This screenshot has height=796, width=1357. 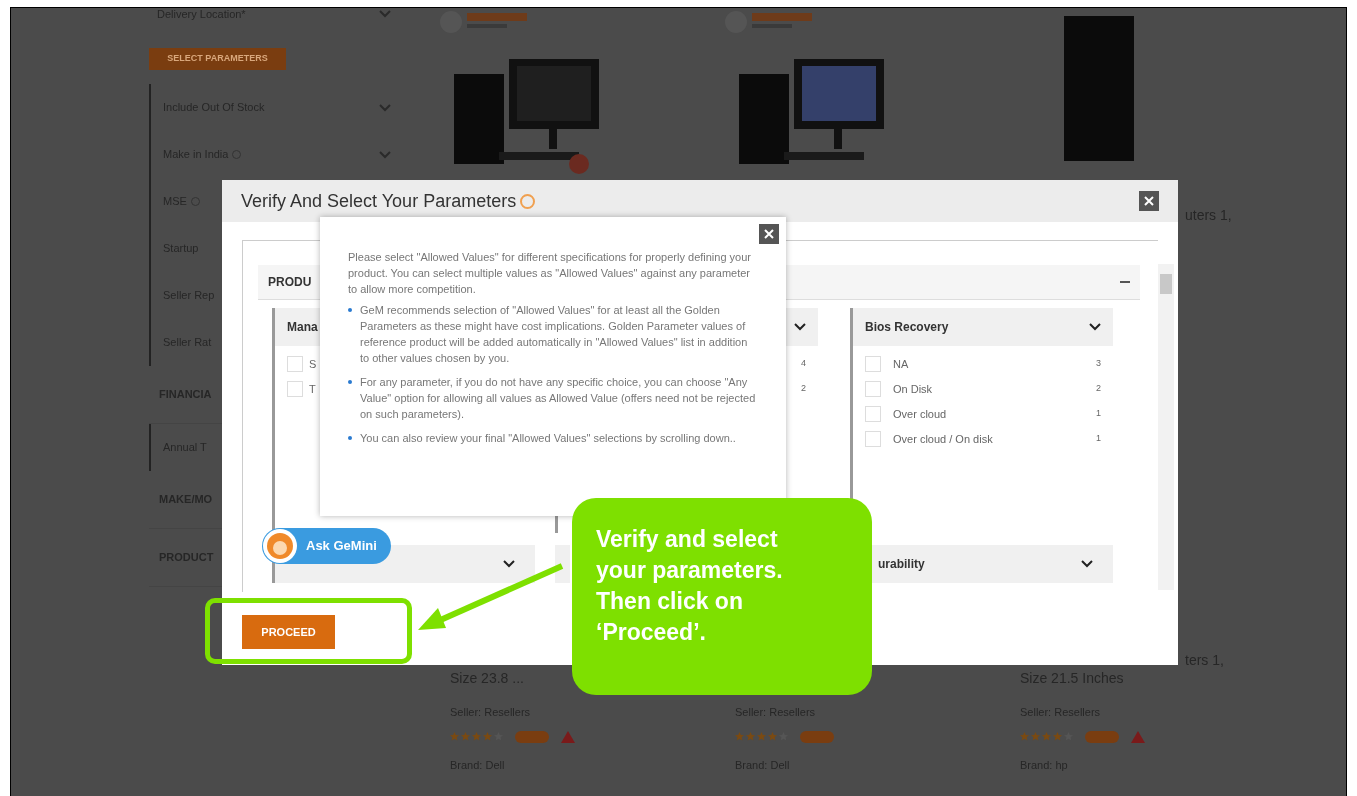 What do you see at coordinates (558, 398) in the screenshot?
I see `popover-bullet-text: For any parameter, if you do not have any specific choice, you can choose "Any Value" option for allowing all values as Allowed Value (offers need not be rejected on such parameters).` at bounding box center [558, 398].